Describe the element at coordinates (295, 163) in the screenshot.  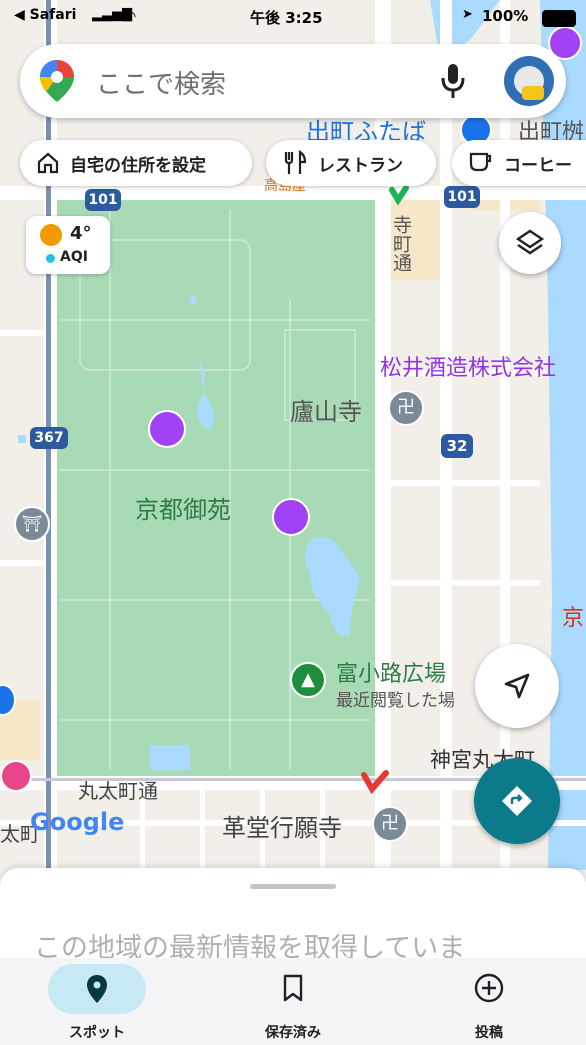
I see `fork-knife-icon` at that location.